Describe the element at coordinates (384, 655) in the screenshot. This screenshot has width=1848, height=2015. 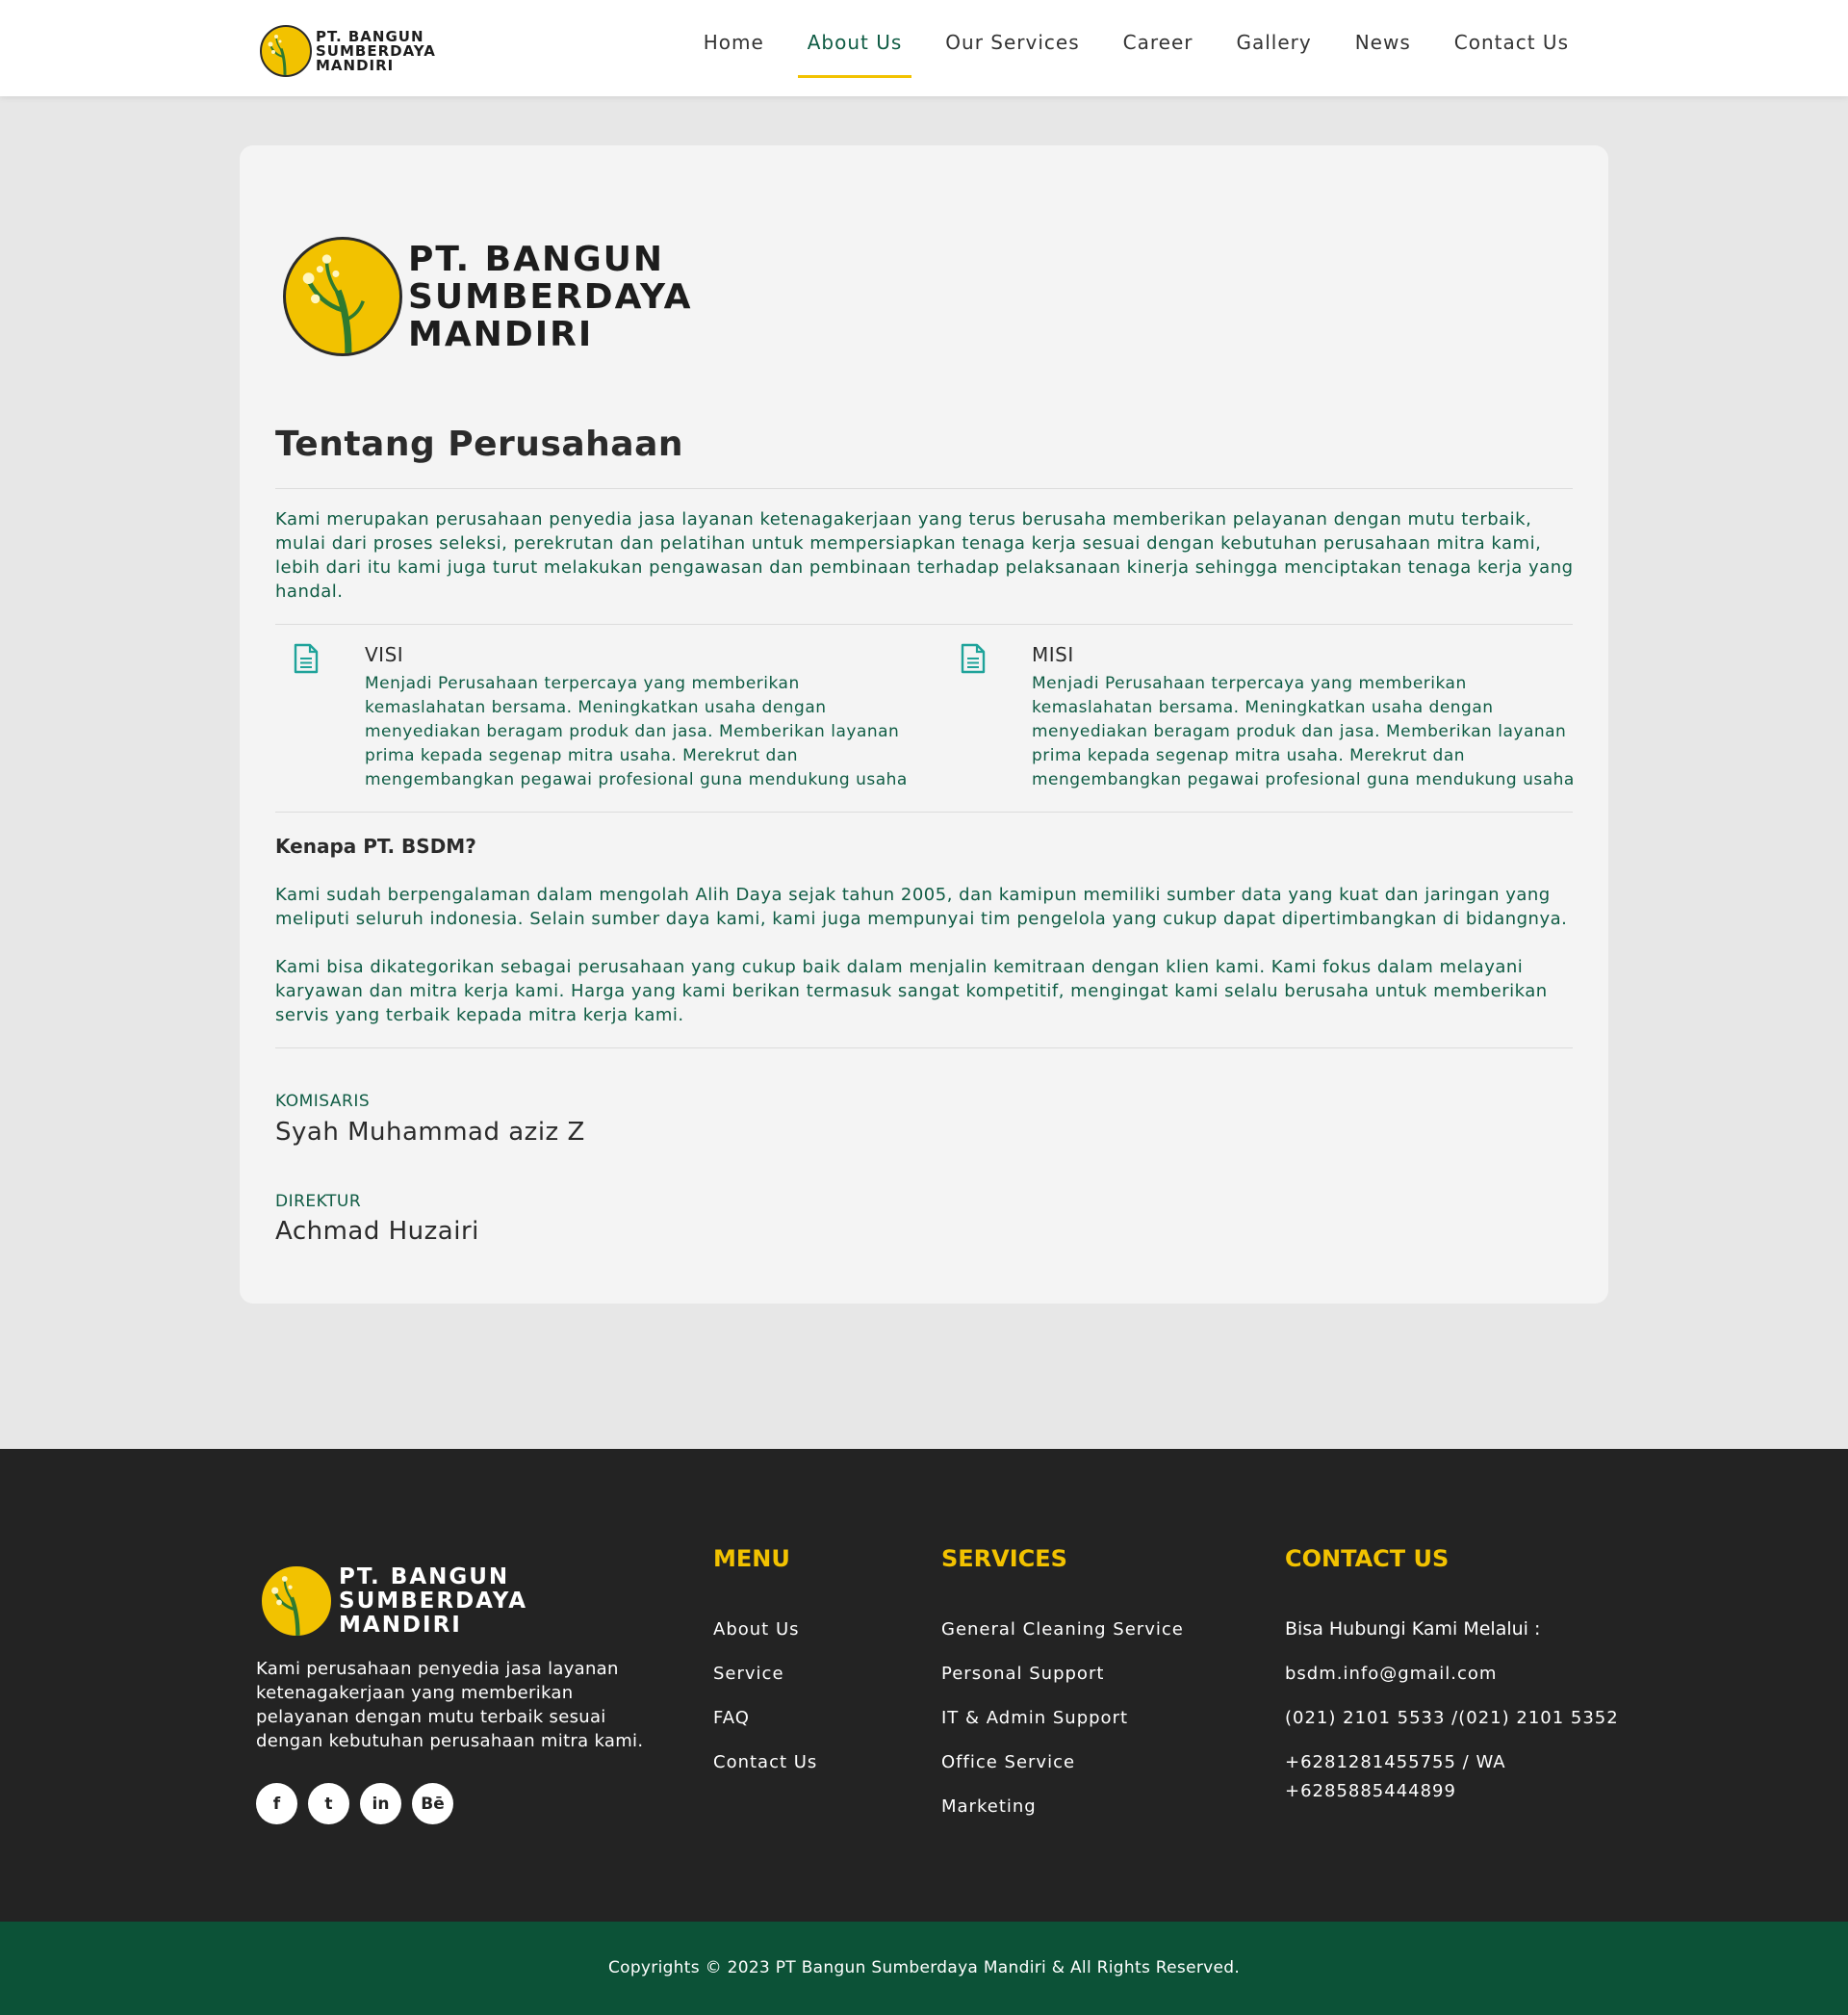
I see `visi-title: VISI` at that location.